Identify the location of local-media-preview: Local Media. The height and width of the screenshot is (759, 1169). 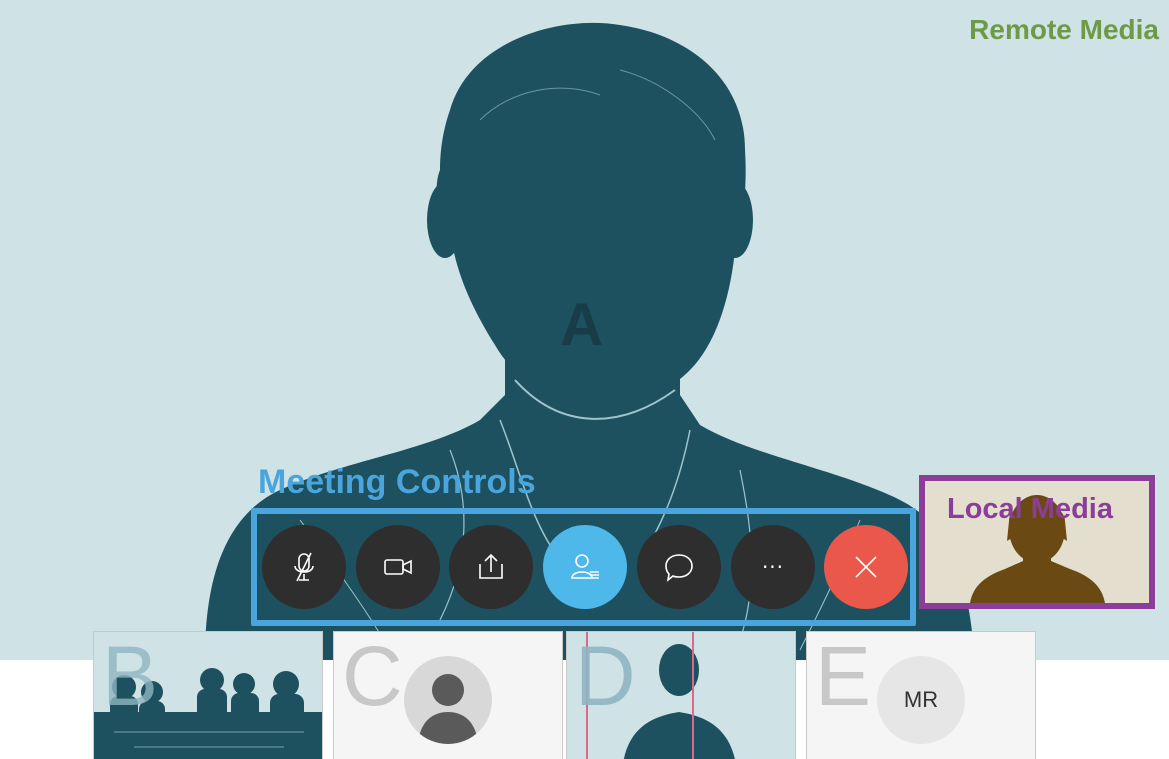
(1037, 542).